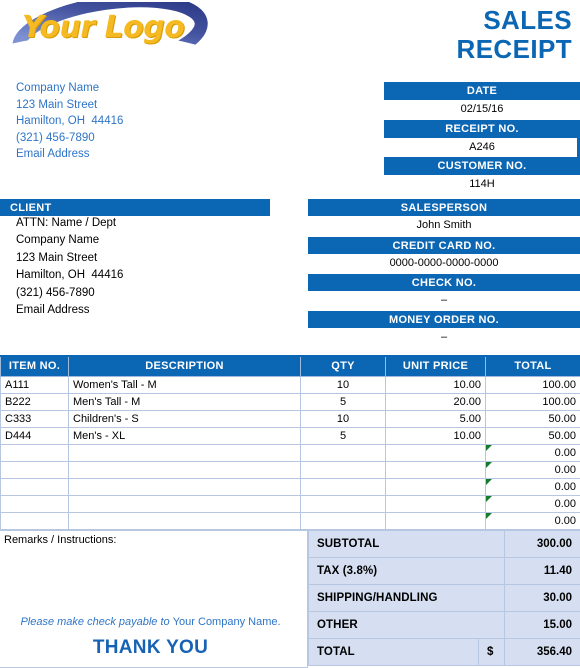 The width and height of the screenshot is (580, 668). What do you see at coordinates (184, 384) in the screenshot?
I see `description-cell: Women's Tall - M` at bounding box center [184, 384].